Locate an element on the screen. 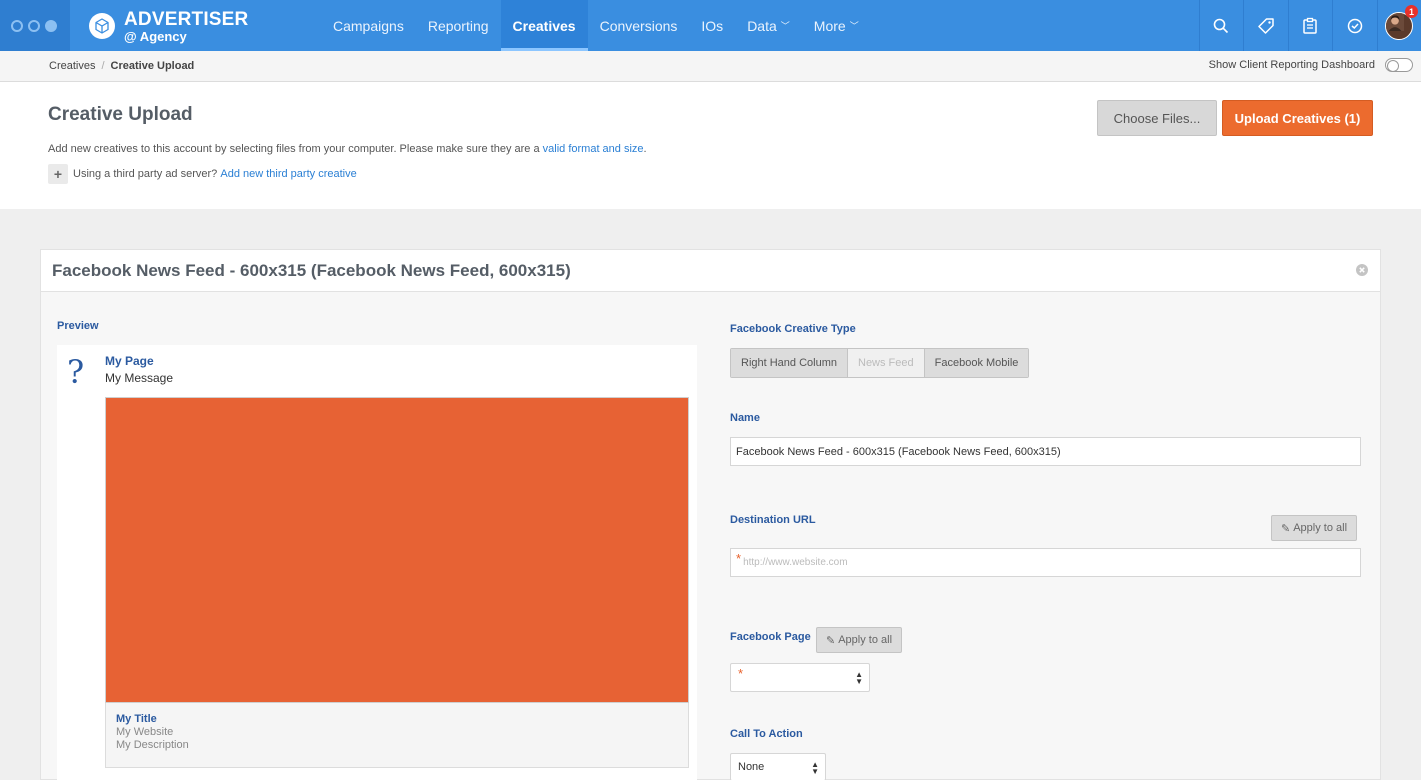  nav-icon-group: 1 is located at coordinates (1309, 25).